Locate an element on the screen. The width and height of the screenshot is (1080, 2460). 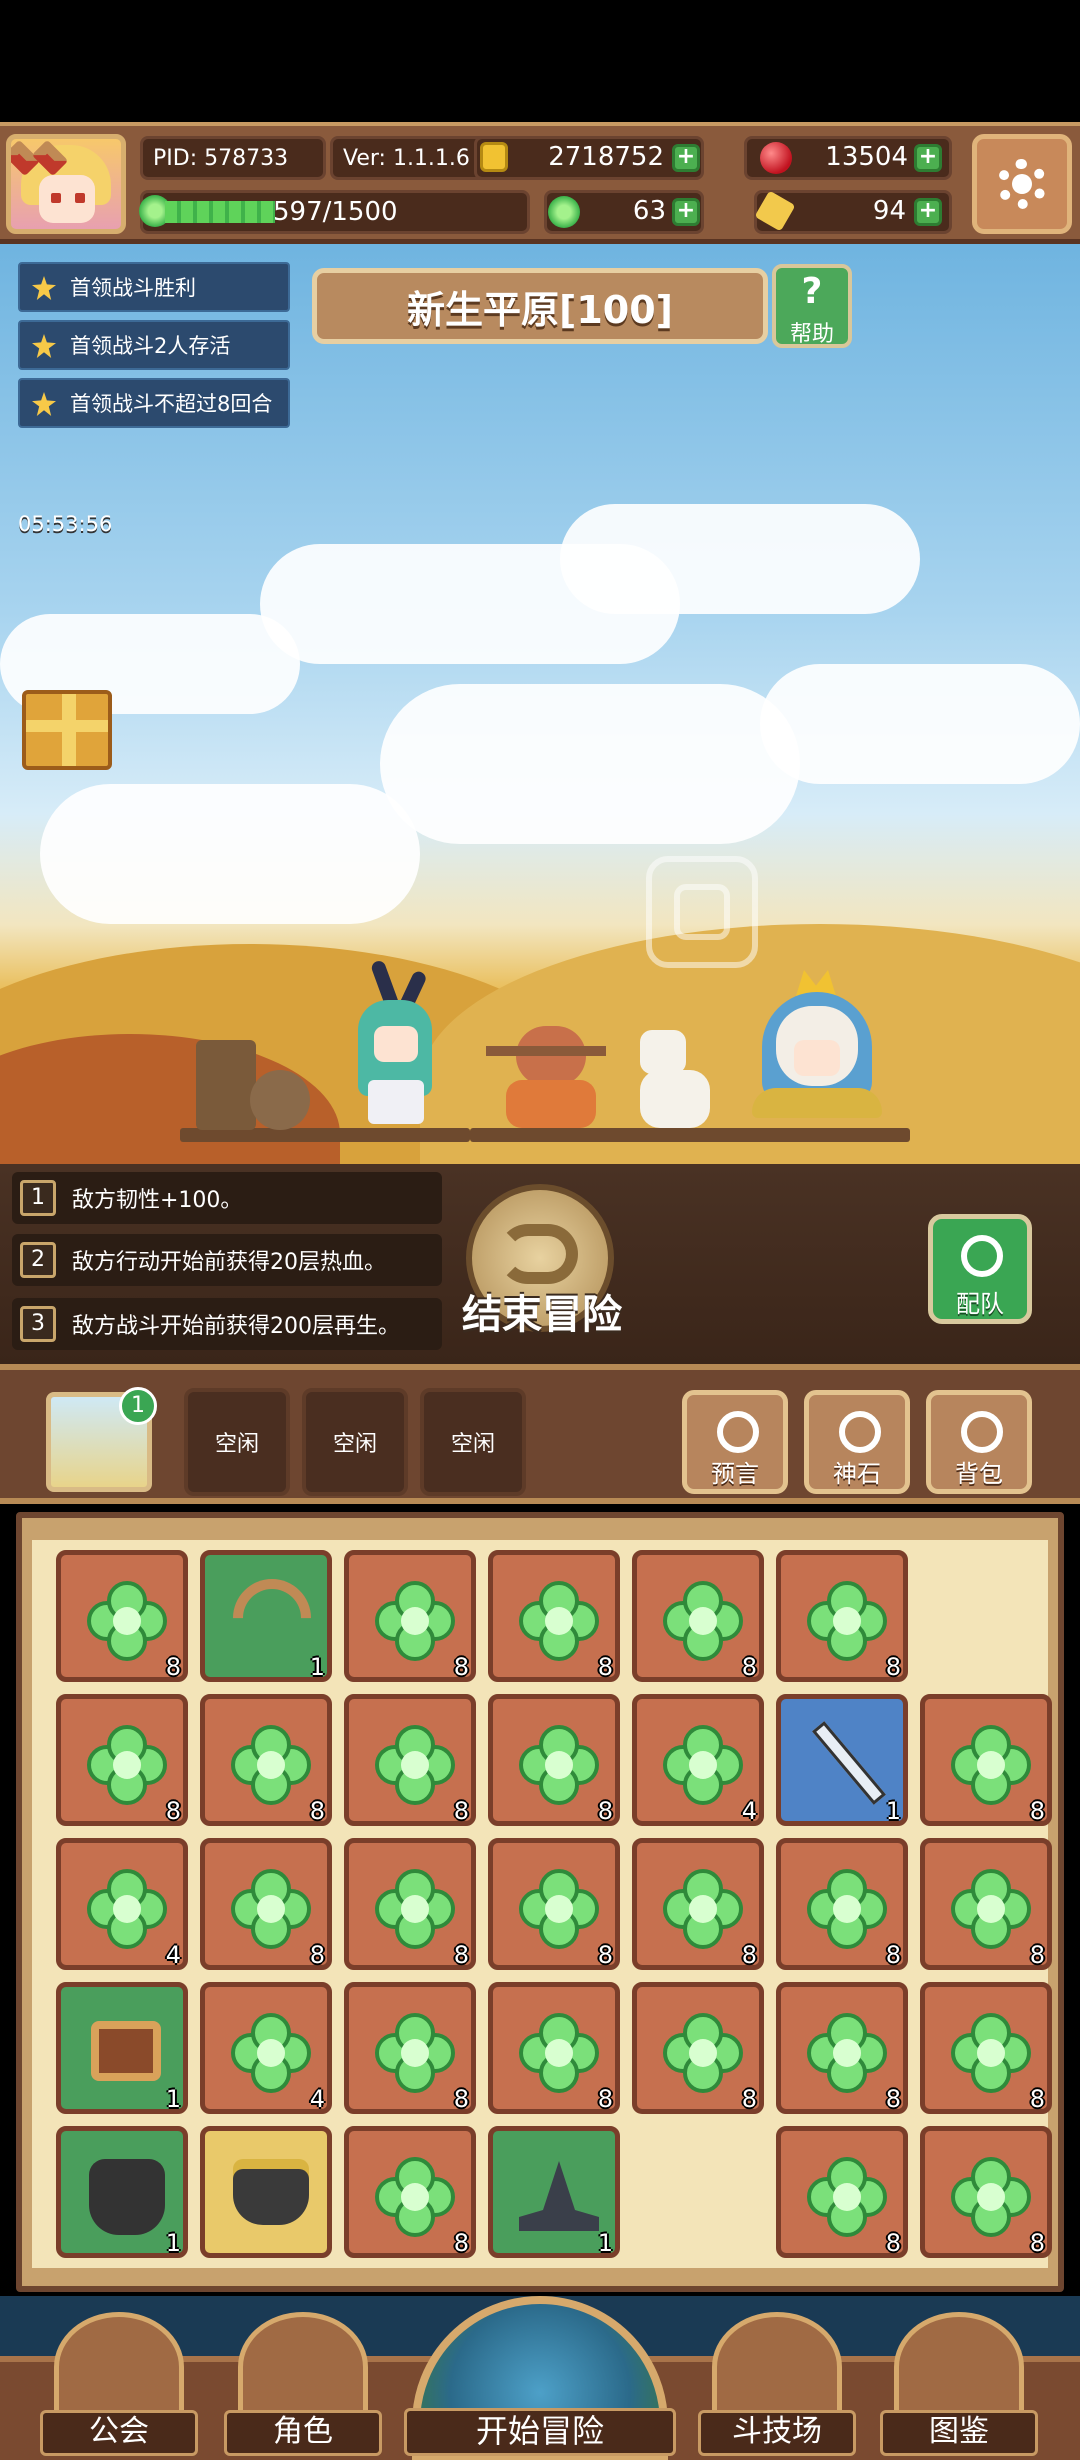
gift-timer: 05:53:56 is located at coordinates (65, 524).